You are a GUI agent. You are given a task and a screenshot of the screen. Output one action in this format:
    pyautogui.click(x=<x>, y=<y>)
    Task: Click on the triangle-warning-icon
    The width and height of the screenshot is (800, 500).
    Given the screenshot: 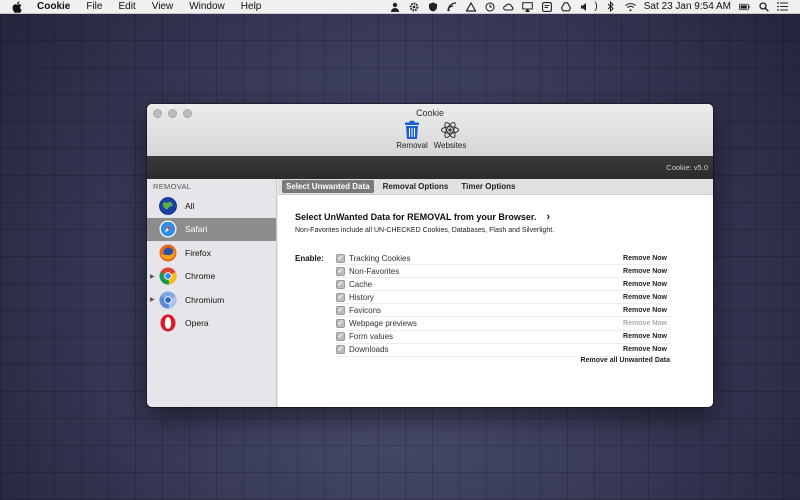 What is the action you would take?
    pyautogui.click(x=470, y=6)
    